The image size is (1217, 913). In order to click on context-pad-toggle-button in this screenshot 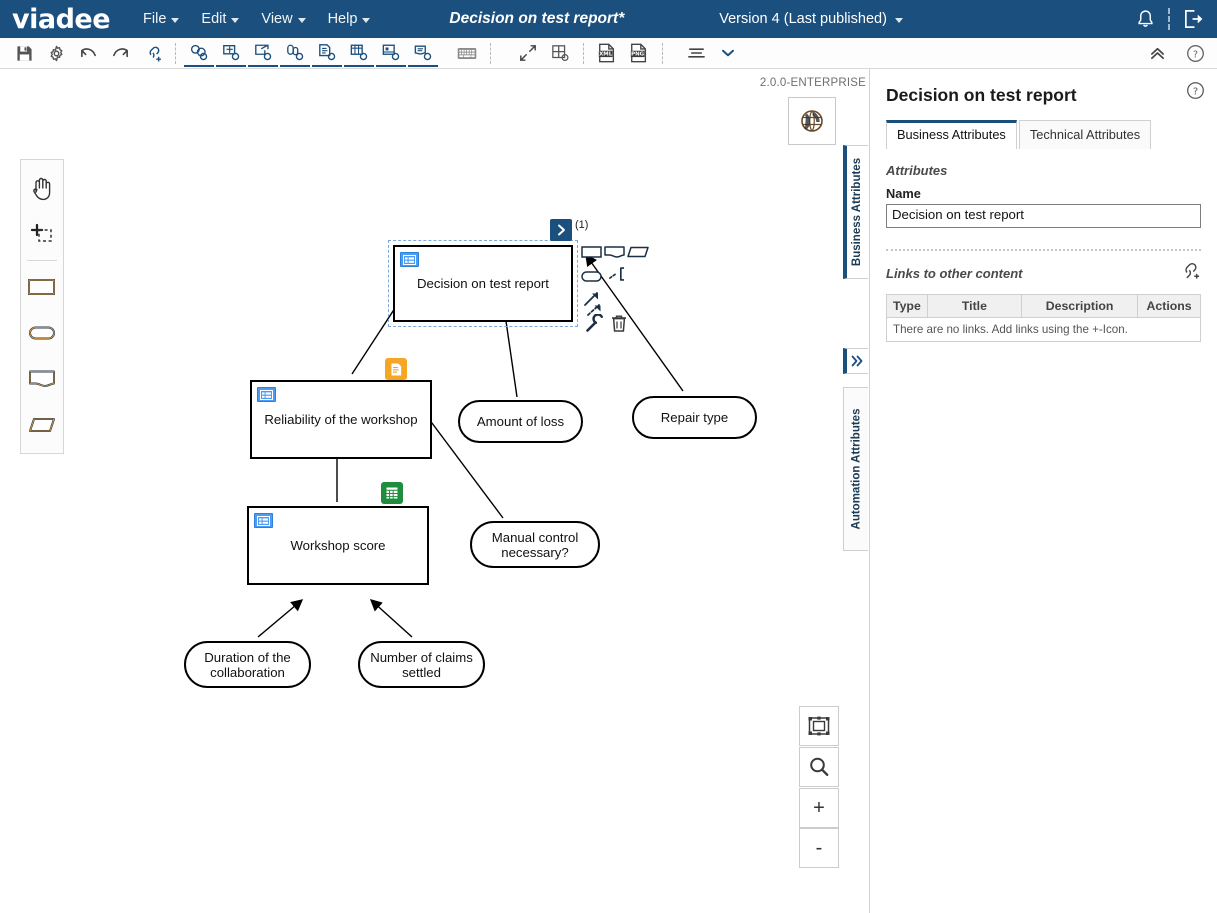, I will do `click(561, 230)`.